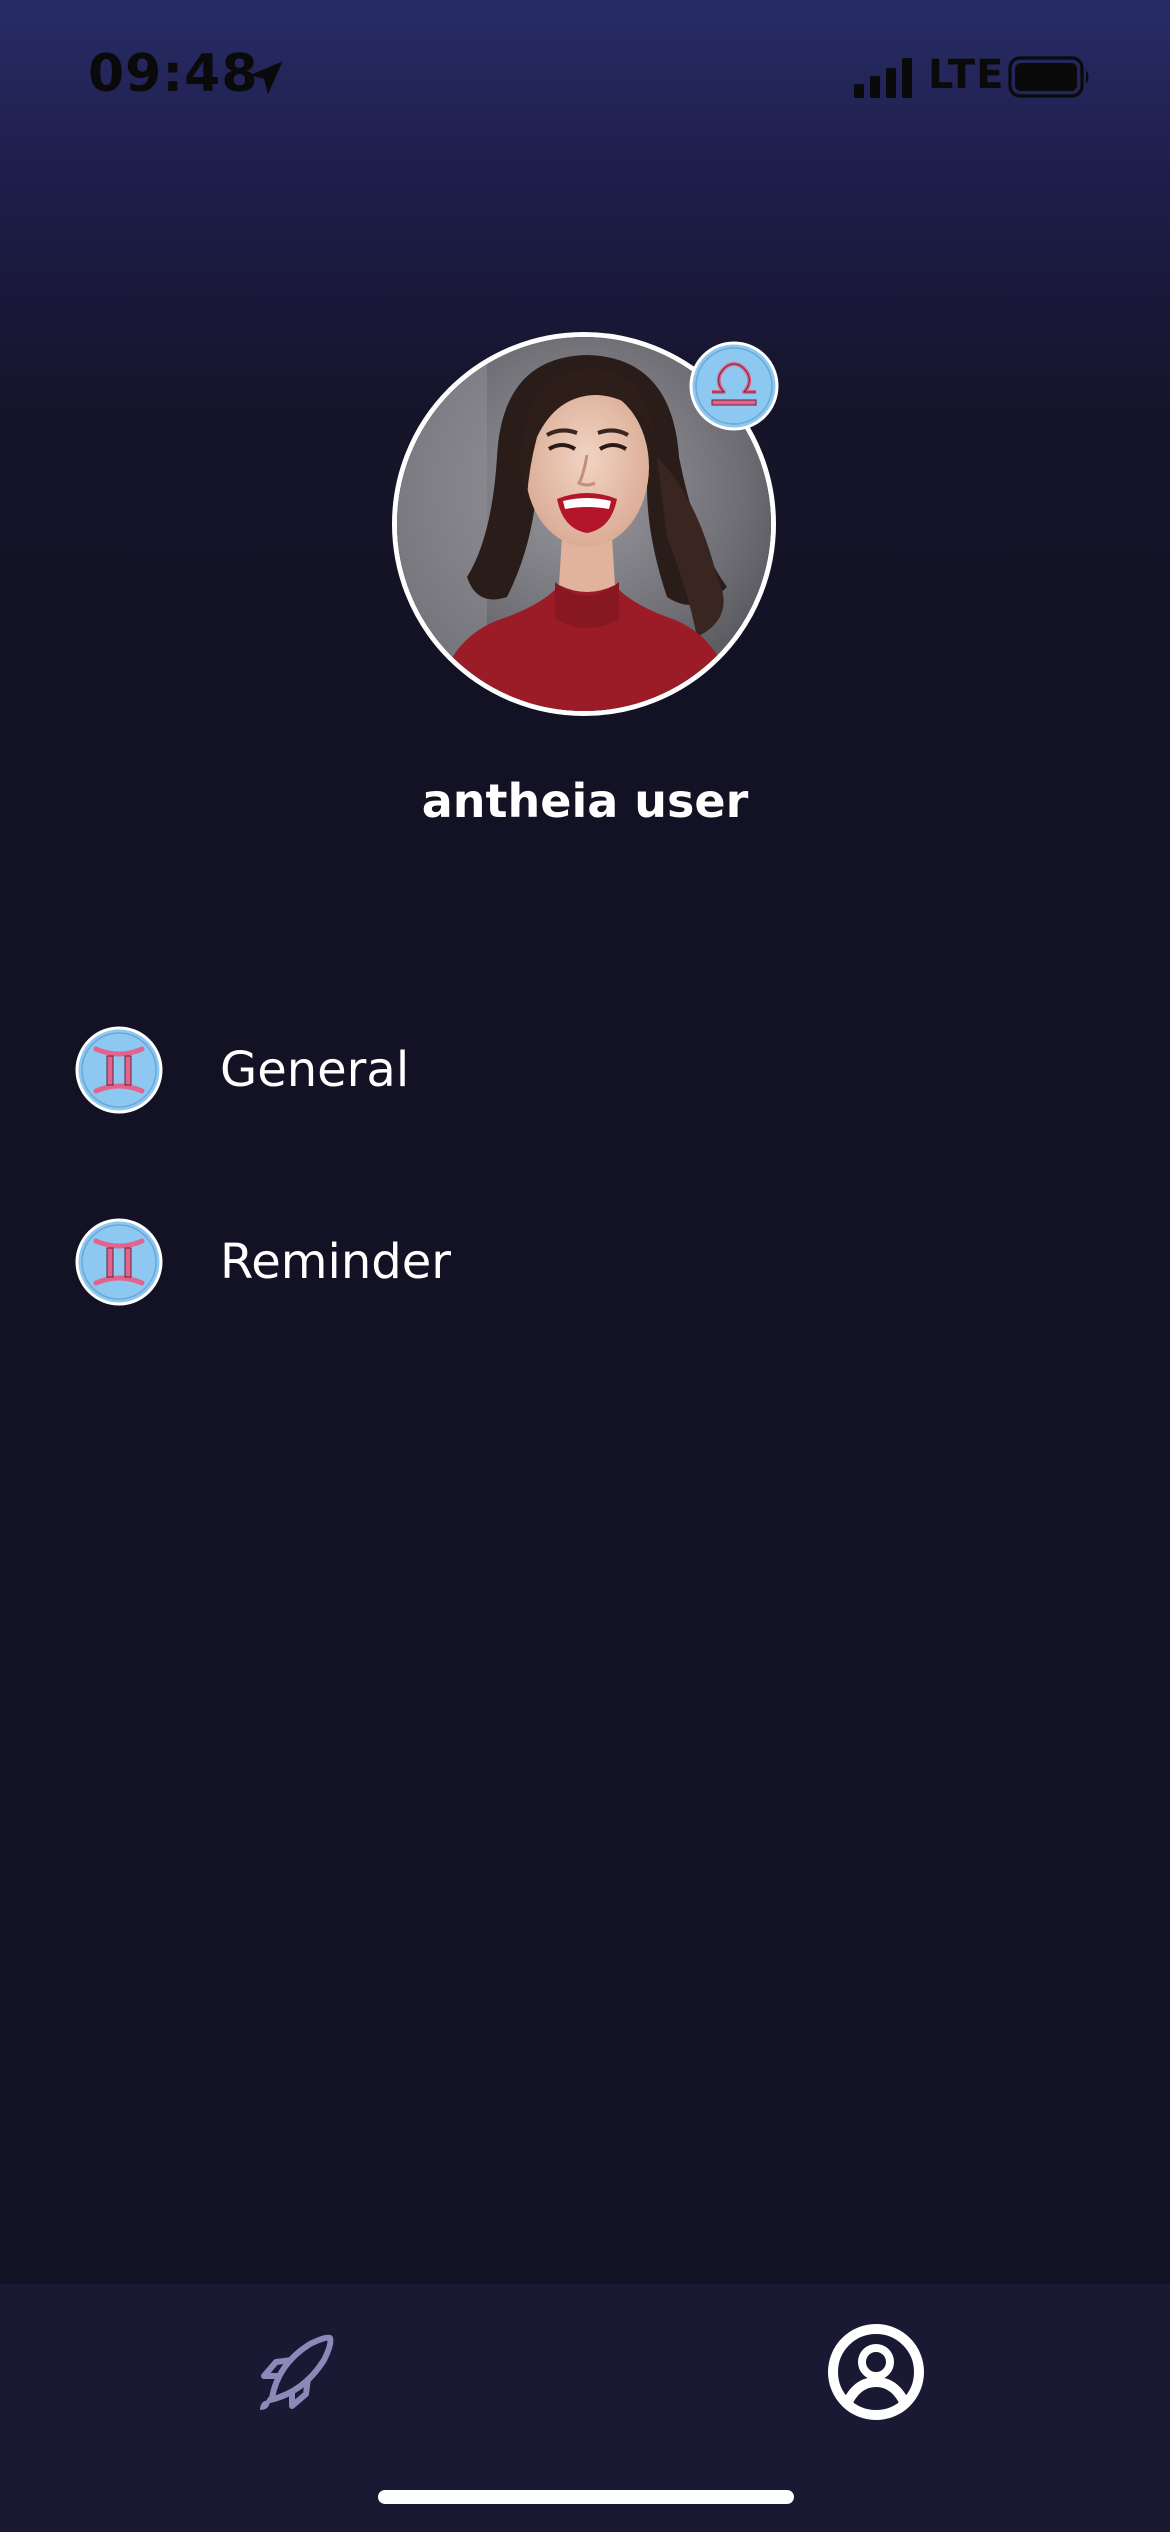 This screenshot has height=2532, width=1170. Describe the element at coordinates (883, 78) in the screenshot. I see `cellular-signal-icon` at that location.